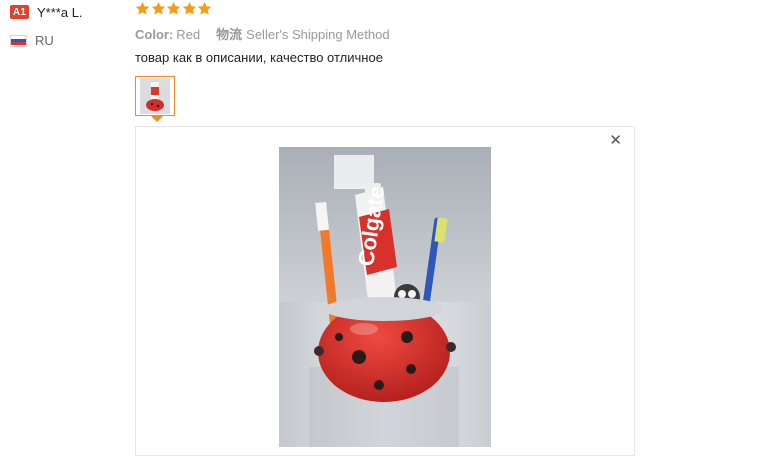 The height and width of the screenshot is (456, 775). Describe the element at coordinates (188, 34) in the screenshot. I see `color-value: Red` at that location.